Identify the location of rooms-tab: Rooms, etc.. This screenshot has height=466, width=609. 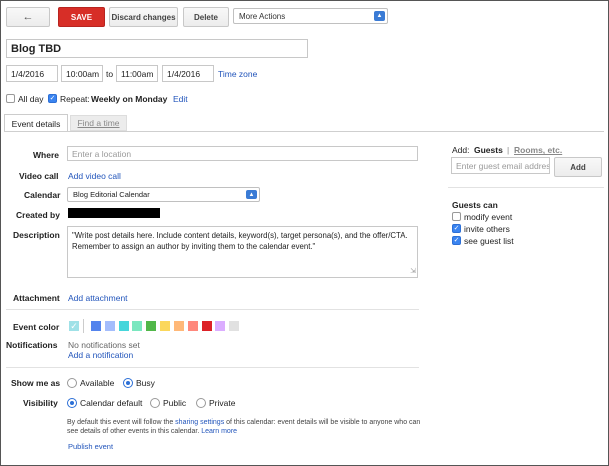
(538, 150).